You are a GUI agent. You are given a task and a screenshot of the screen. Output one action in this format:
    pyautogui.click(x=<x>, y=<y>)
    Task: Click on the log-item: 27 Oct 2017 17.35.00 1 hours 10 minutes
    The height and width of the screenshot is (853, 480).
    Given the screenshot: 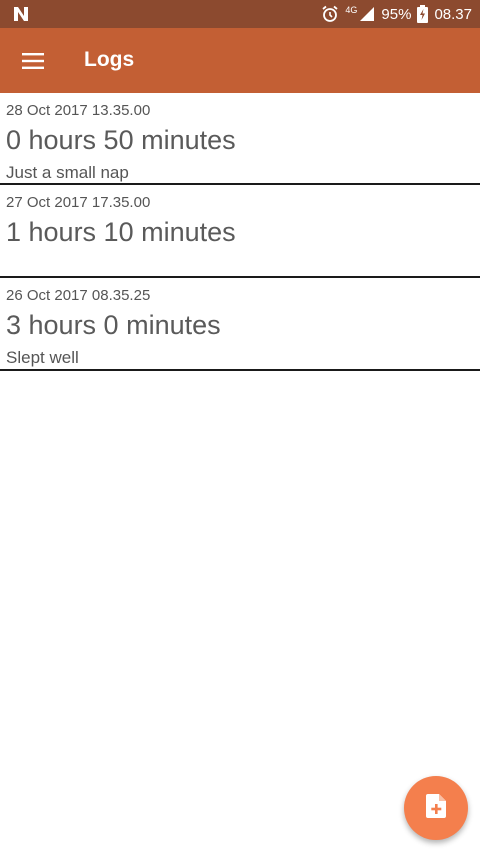 What is the action you would take?
    pyautogui.click(x=240, y=231)
    